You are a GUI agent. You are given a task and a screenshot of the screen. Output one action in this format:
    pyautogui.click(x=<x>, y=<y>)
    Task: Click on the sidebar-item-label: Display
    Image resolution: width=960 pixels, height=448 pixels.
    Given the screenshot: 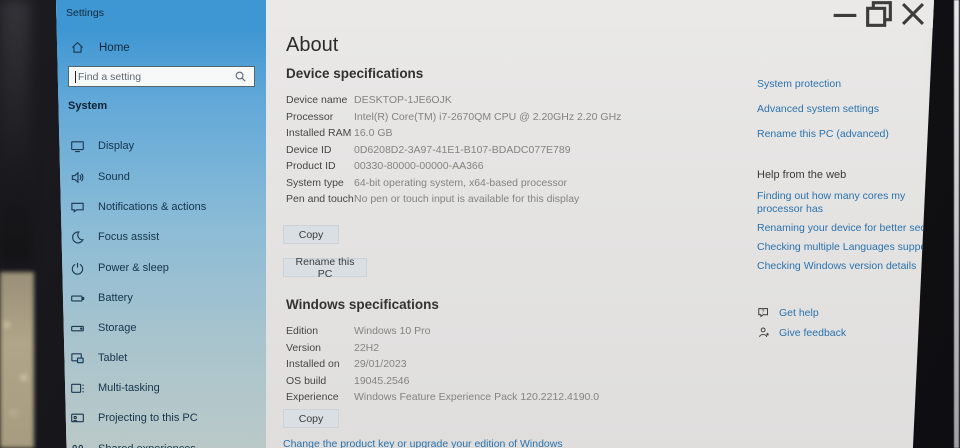 What is the action you would take?
    pyautogui.click(x=116, y=146)
    